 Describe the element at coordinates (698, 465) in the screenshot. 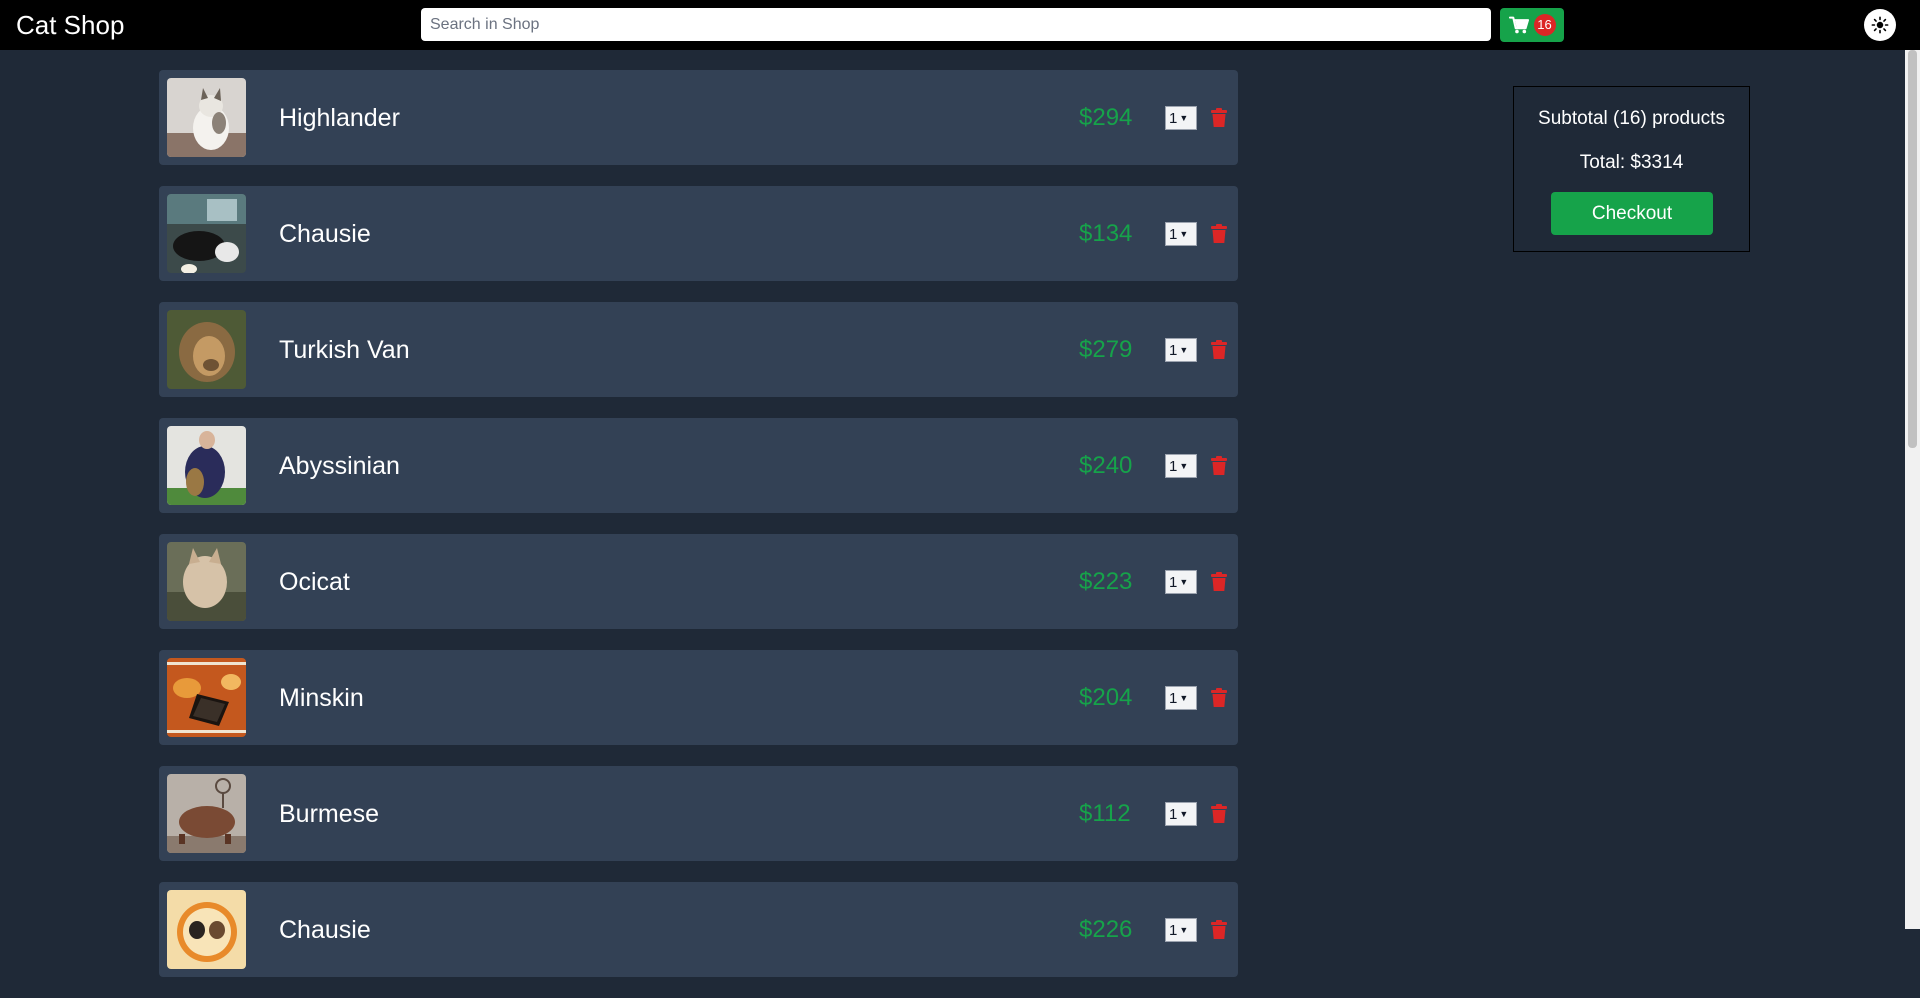

I see `cart-item: Abyssinian $240 1 ▼` at that location.